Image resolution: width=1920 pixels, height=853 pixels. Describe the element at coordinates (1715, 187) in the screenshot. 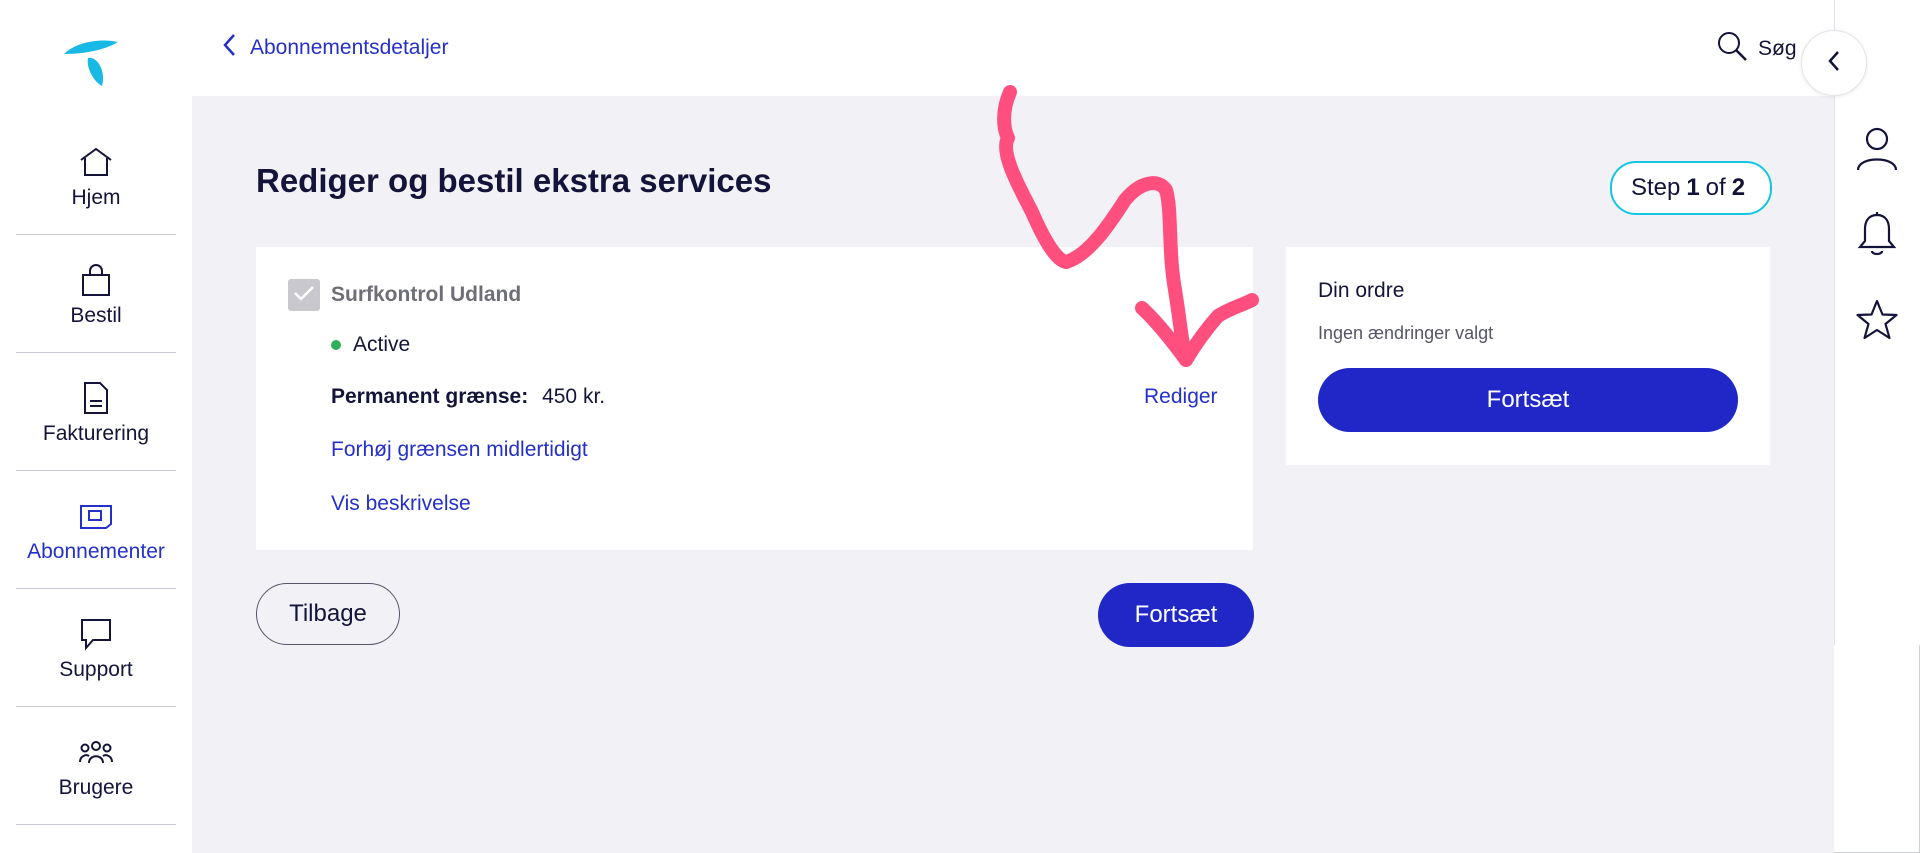

I see `step-of: of` at that location.